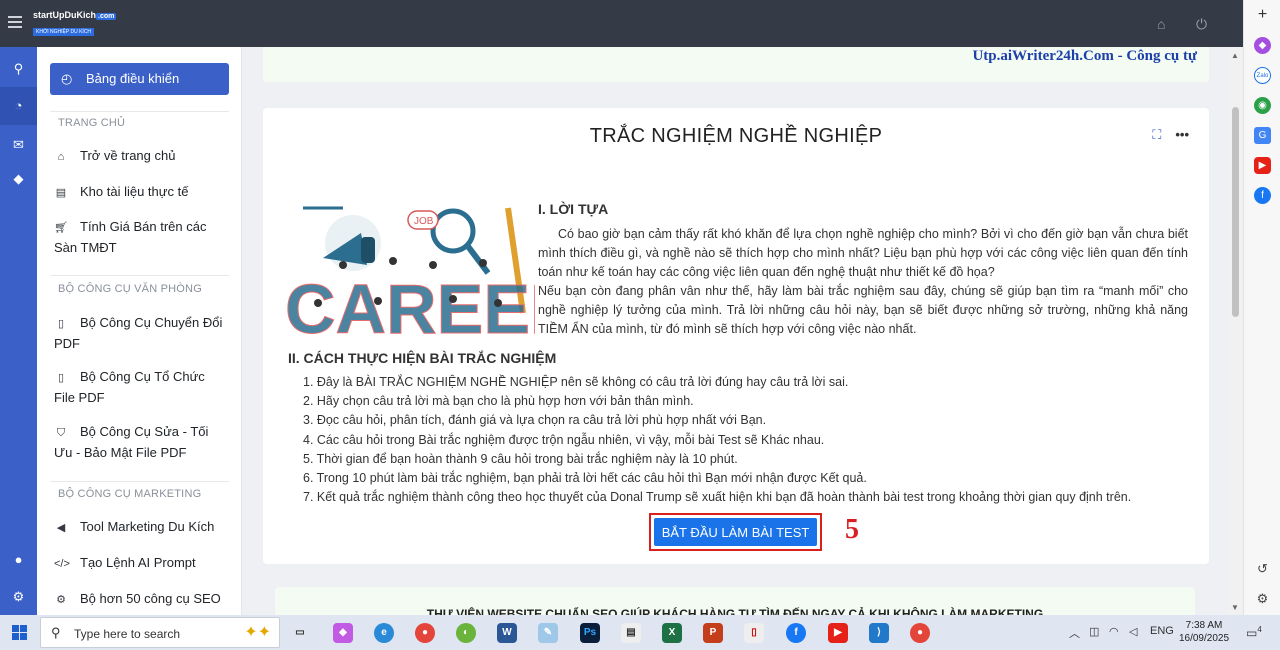 The width and height of the screenshot is (1280, 650). Describe the element at coordinates (384, 633) in the screenshot. I see `edge-icon: e` at that location.